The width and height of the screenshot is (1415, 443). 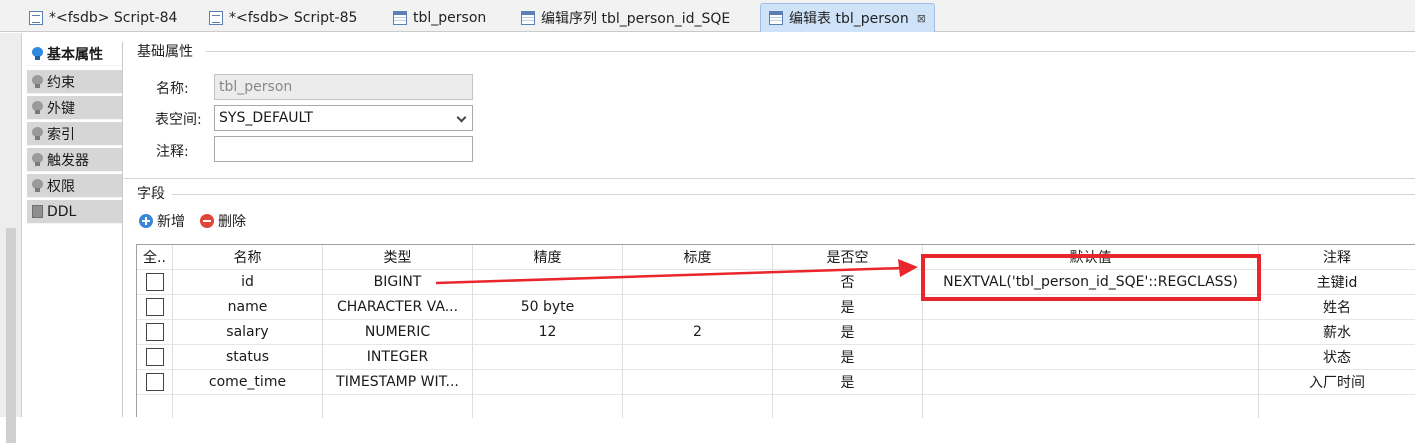 What do you see at coordinates (74, 160) in the screenshot?
I see `nav-item-triggers: 触发器` at bounding box center [74, 160].